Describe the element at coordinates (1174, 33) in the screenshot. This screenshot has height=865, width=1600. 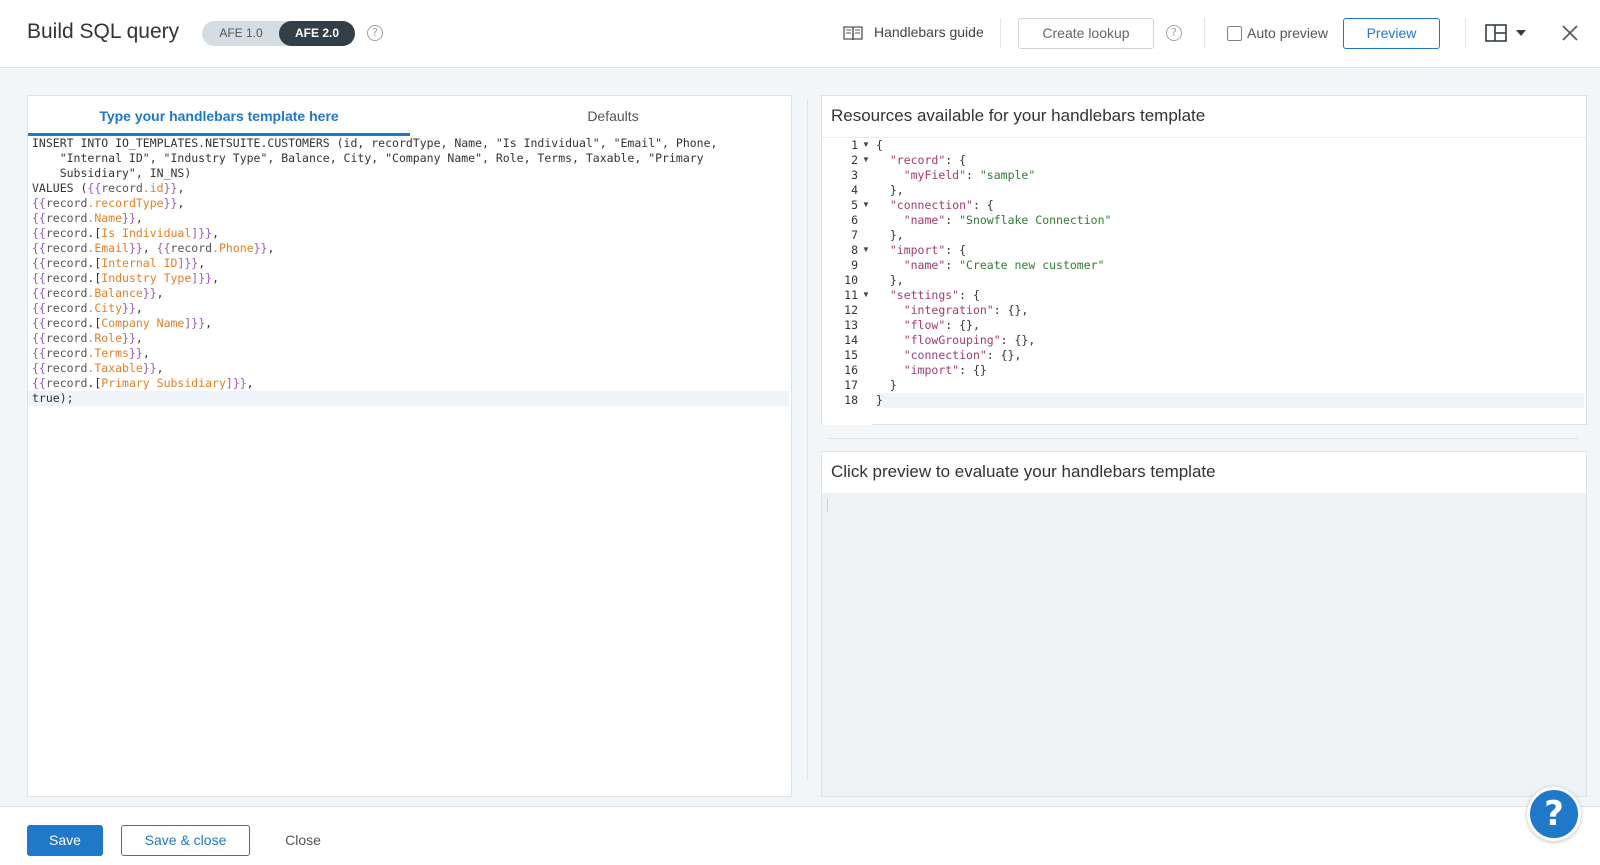
I see `lookup-help-icon: ?` at that location.